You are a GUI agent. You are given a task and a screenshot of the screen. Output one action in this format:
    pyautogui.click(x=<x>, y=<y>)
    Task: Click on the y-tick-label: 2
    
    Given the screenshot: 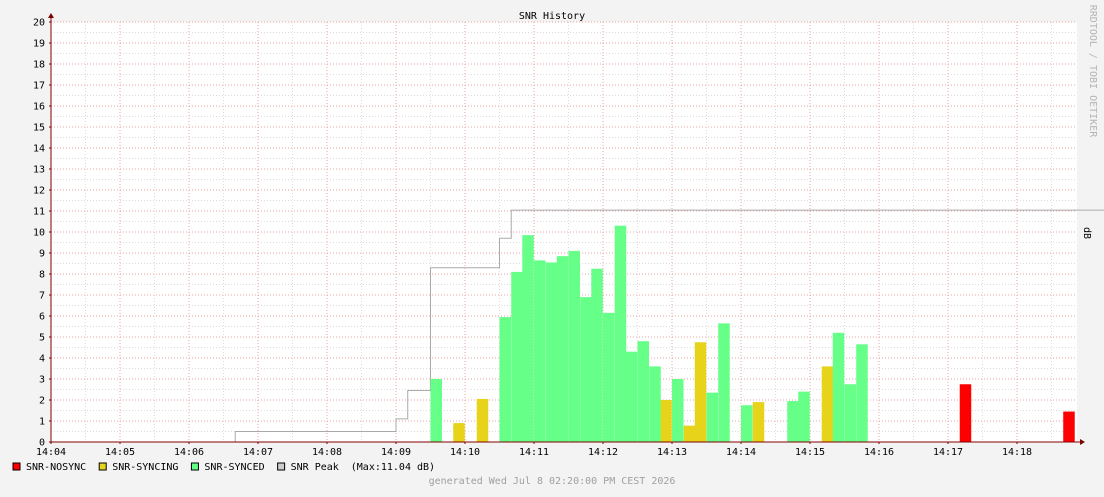 What is the action you would take?
    pyautogui.click(x=42, y=401)
    